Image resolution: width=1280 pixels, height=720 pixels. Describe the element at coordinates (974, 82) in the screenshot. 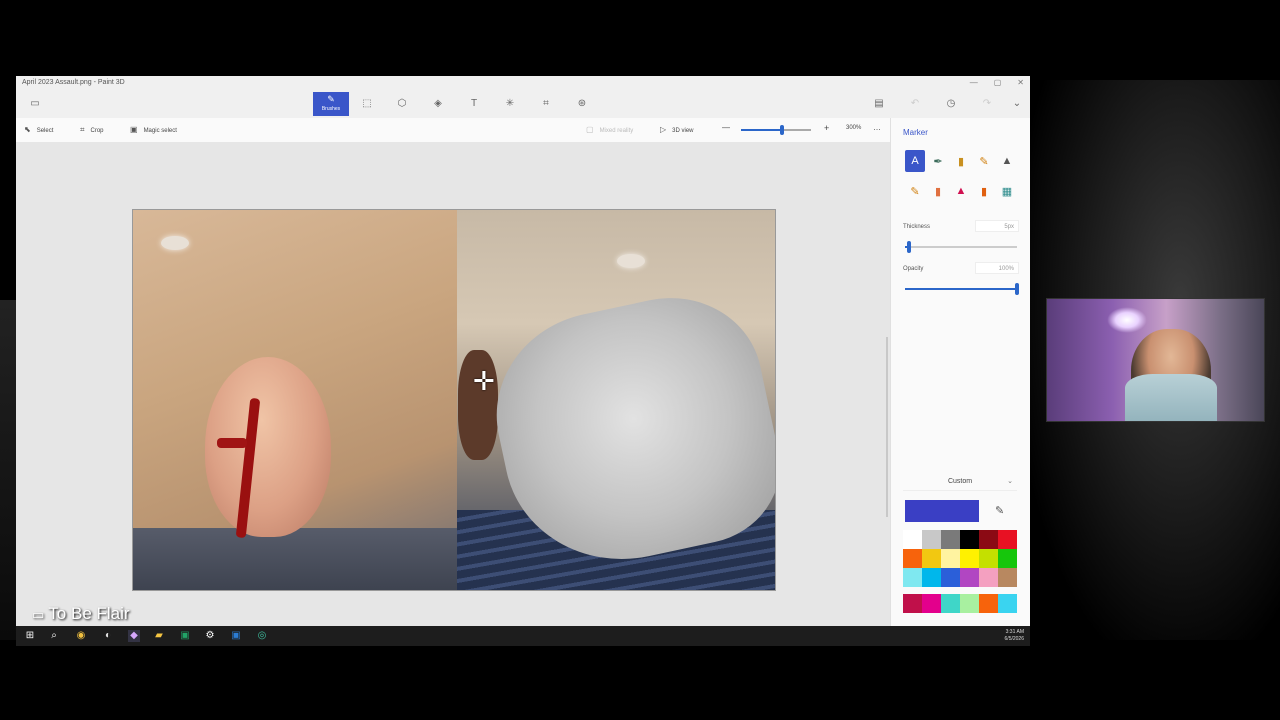

I see `minimize-button: —` at that location.